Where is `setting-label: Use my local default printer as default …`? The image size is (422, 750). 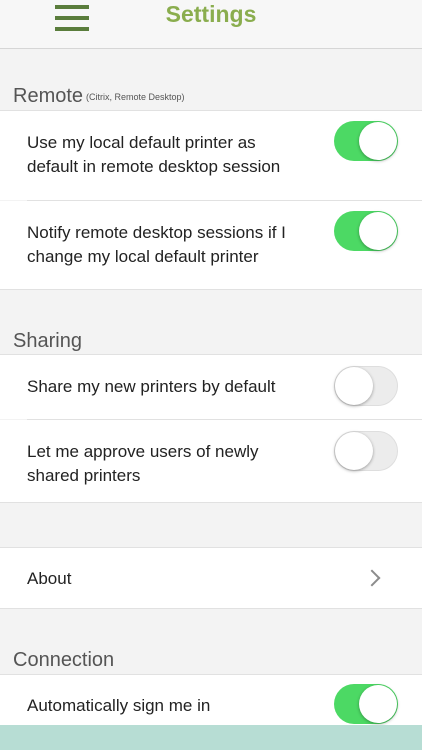
setting-label: Use my local default printer as default … is located at coordinates (154, 154).